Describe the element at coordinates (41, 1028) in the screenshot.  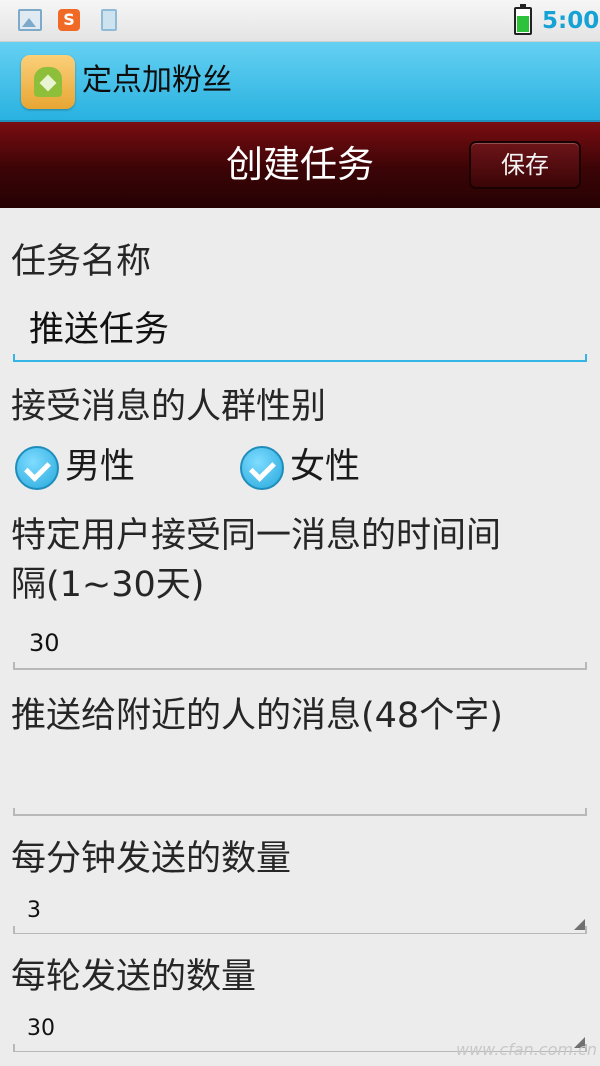
I see `per-round-value: 30` at that location.